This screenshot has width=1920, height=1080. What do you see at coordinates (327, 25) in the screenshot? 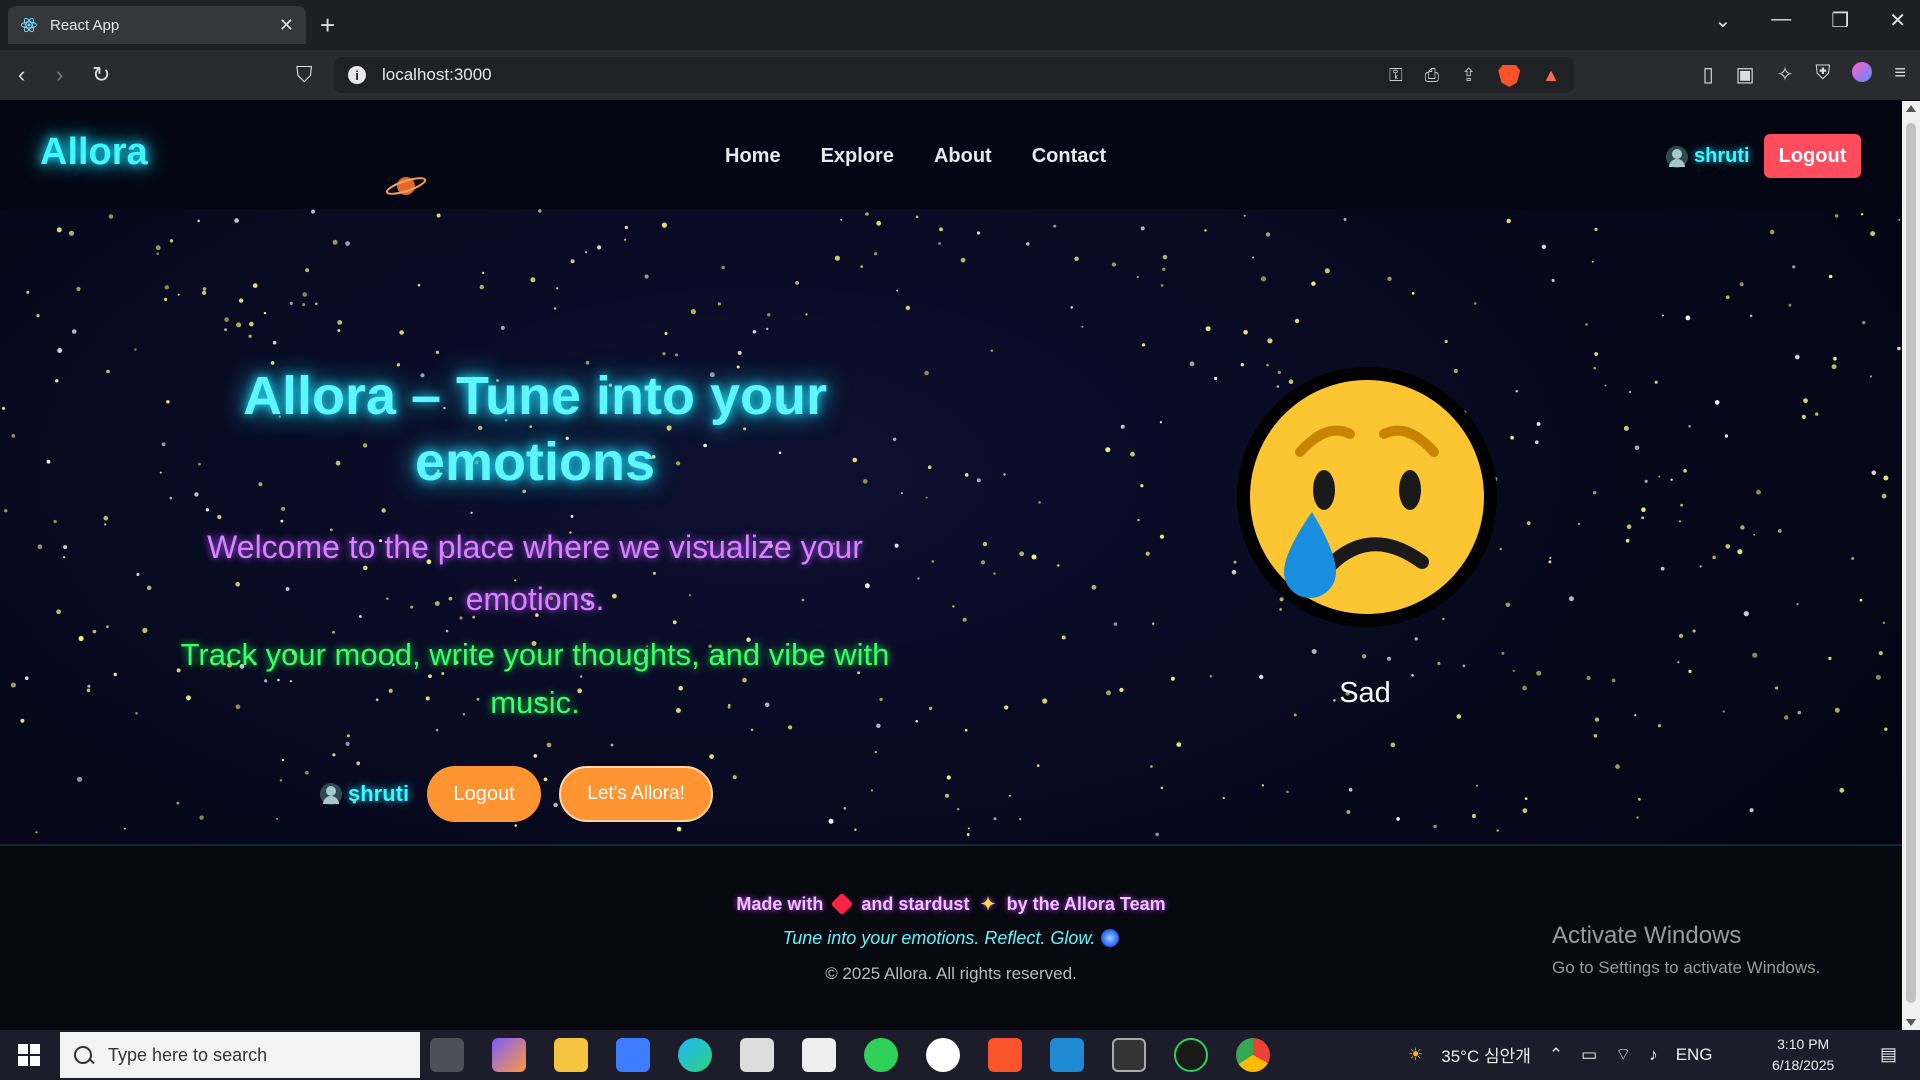
I see `new-tab-icon: +` at bounding box center [327, 25].